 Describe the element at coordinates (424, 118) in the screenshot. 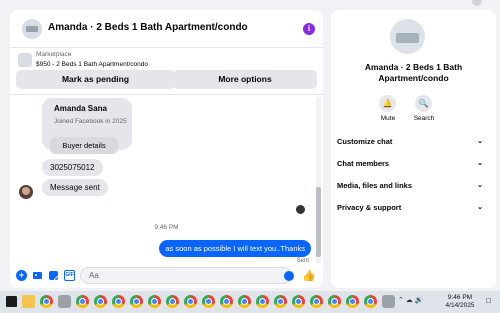

I see `search-label: Search` at that location.